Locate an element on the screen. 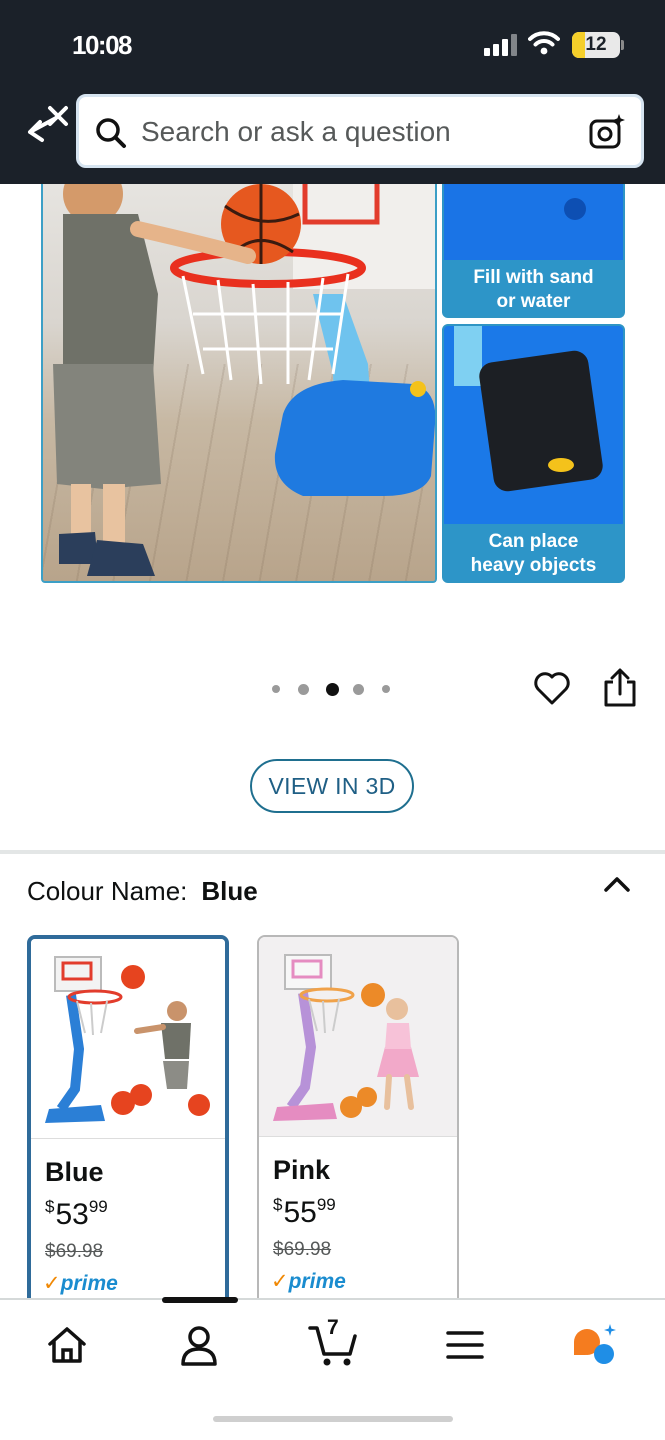 The height and width of the screenshot is (1440, 665). caption-fill: Fill with sand or water is located at coordinates (533, 289).